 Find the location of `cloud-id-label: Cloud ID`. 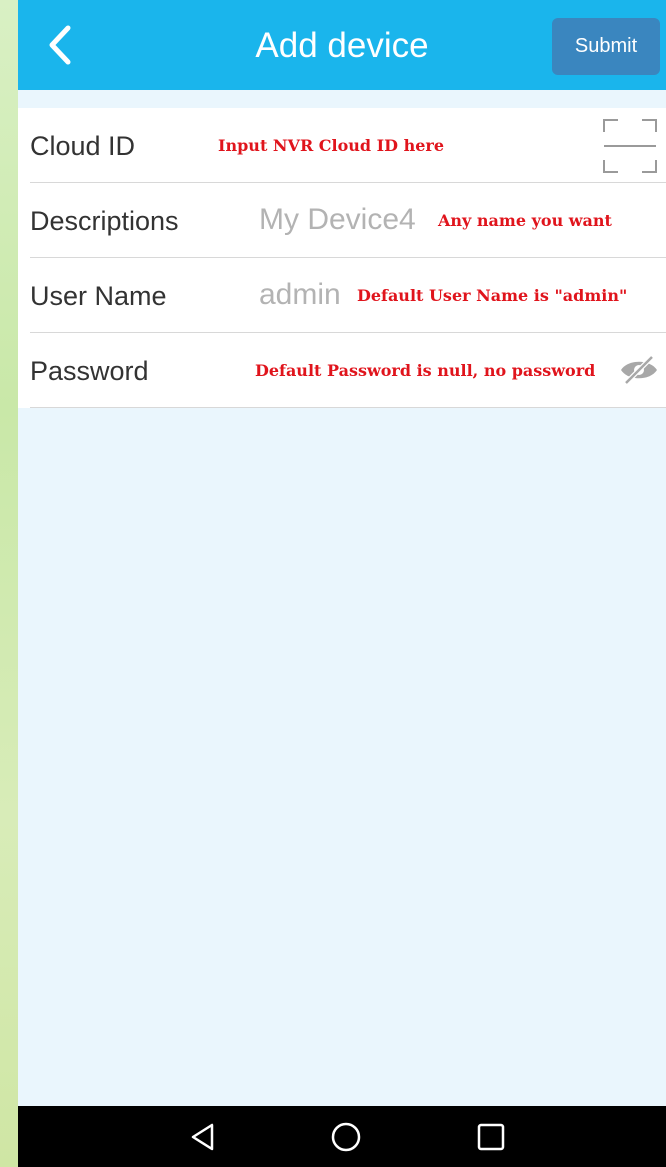

cloud-id-label: Cloud ID is located at coordinates (83, 146).